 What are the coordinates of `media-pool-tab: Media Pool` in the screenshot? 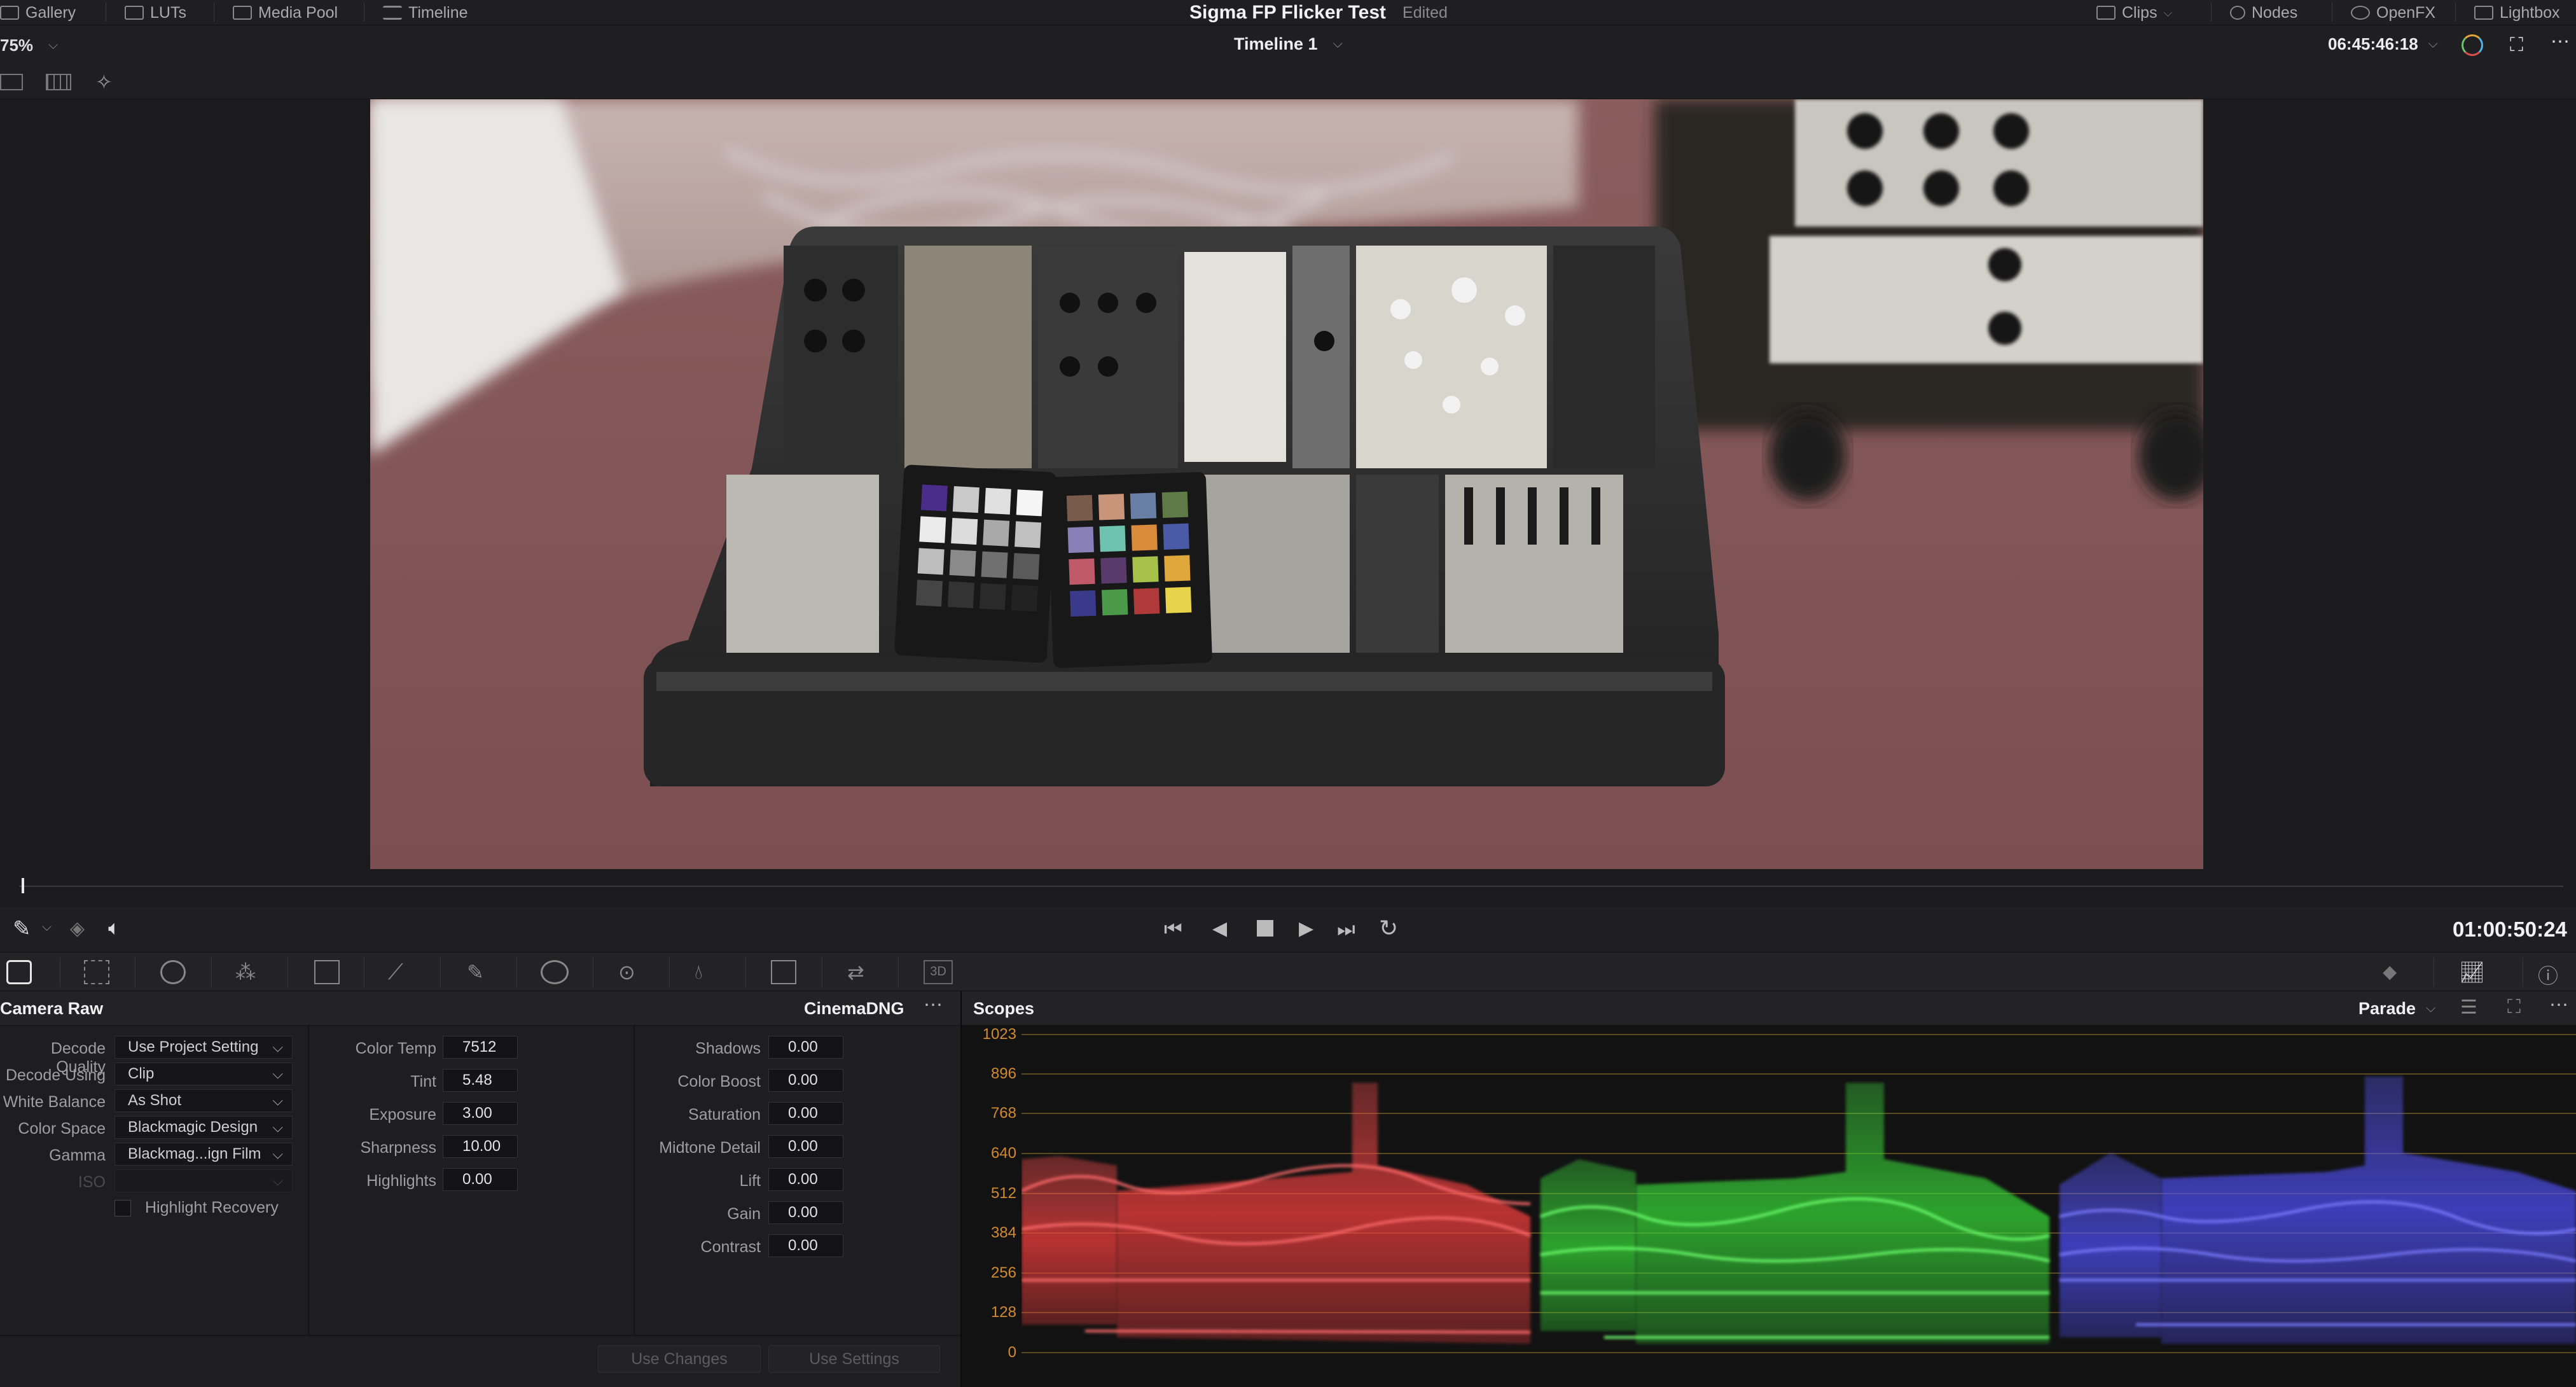 It's located at (285, 12).